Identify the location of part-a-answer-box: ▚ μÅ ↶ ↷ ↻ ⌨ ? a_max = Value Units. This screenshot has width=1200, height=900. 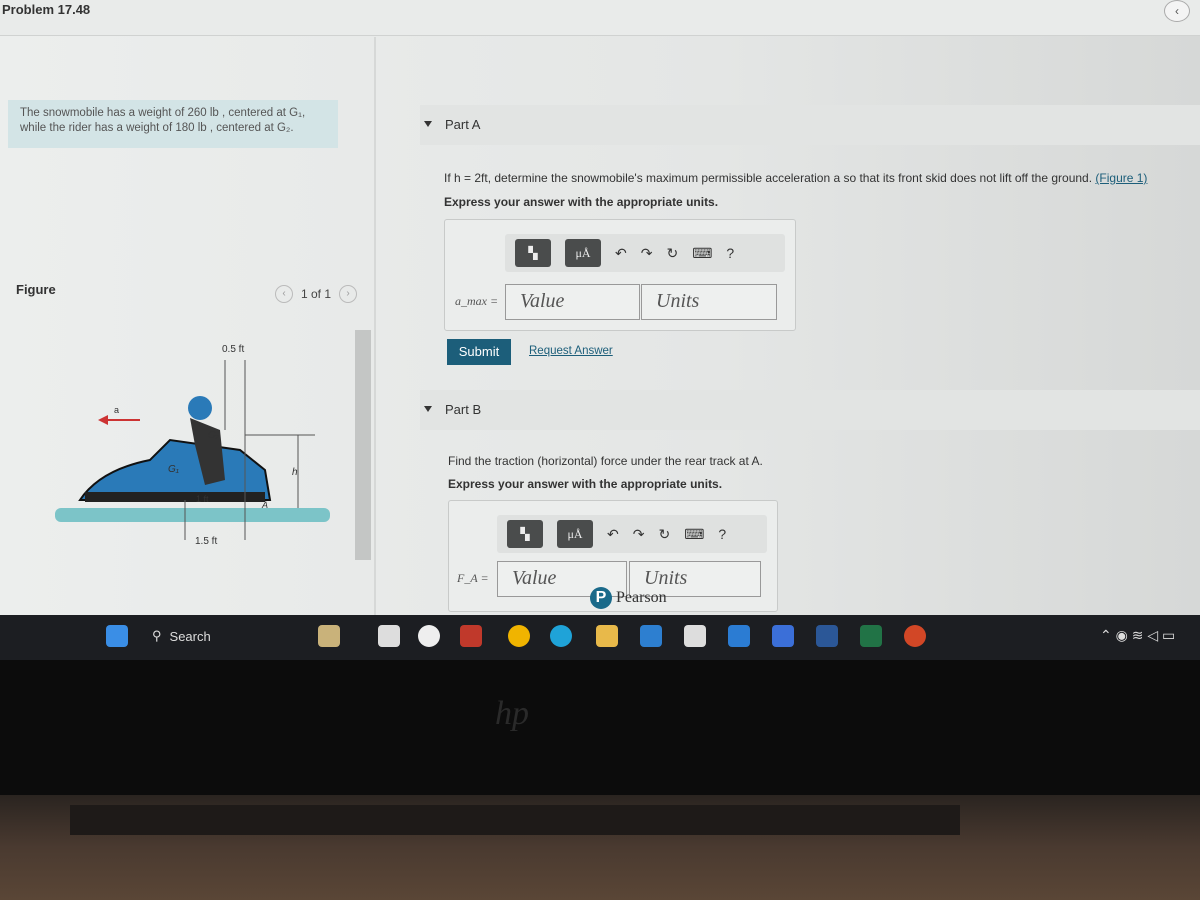
(620, 275).